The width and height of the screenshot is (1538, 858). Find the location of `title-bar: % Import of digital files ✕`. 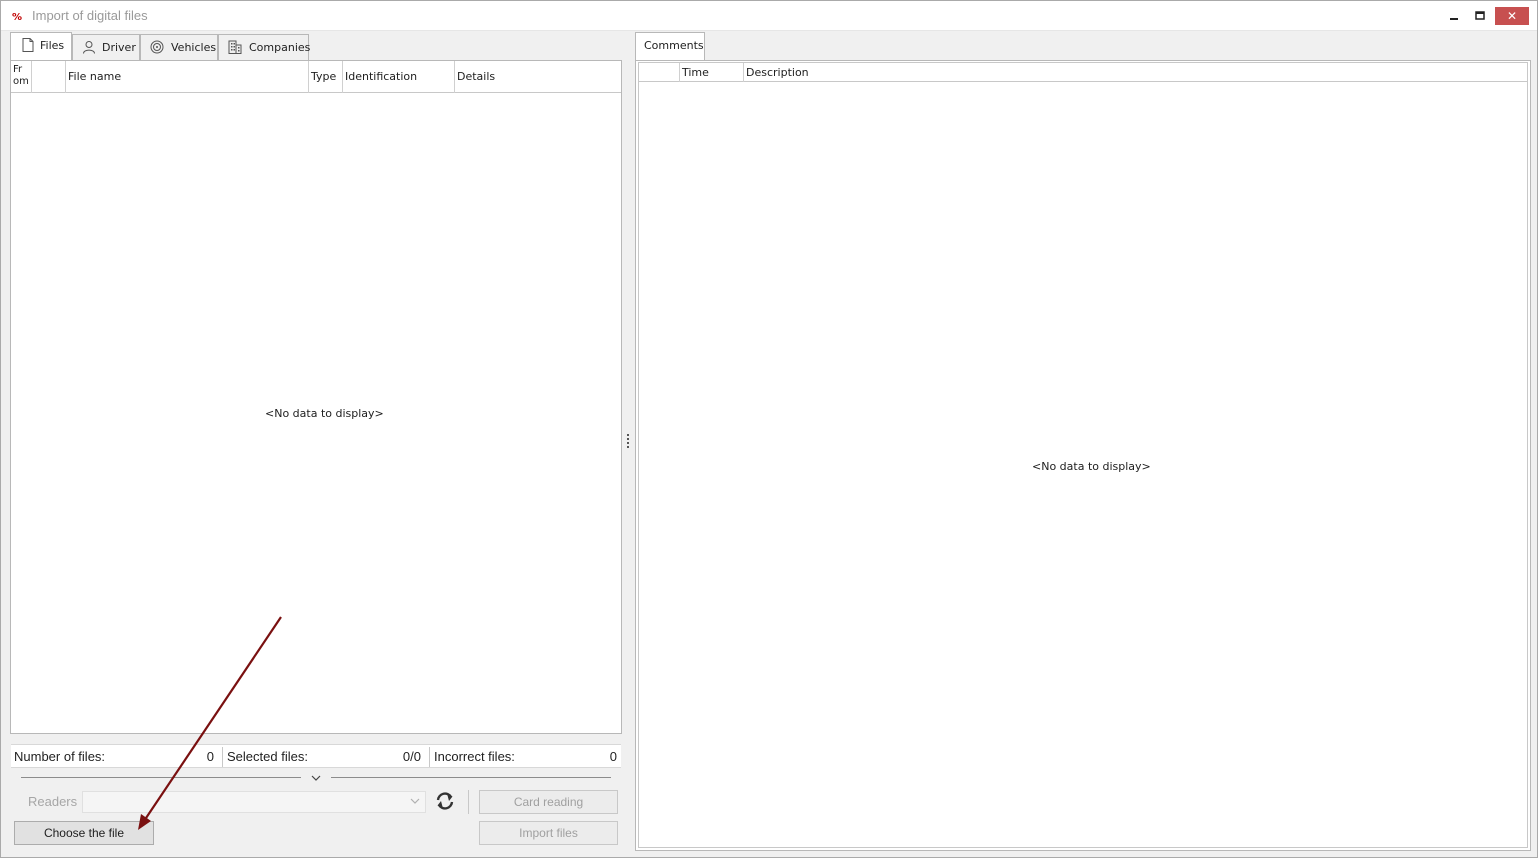

title-bar: % Import of digital files ✕ is located at coordinates (769, 16).